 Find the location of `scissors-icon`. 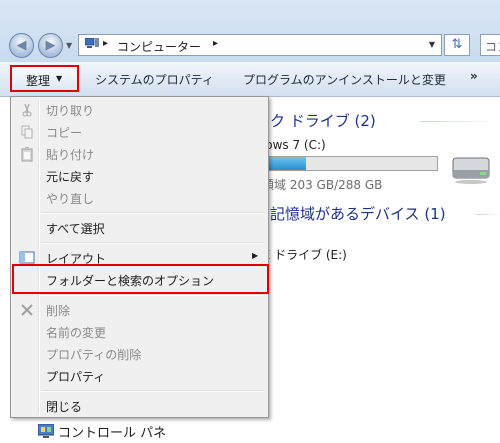

scissors-icon is located at coordinates (27, 110).